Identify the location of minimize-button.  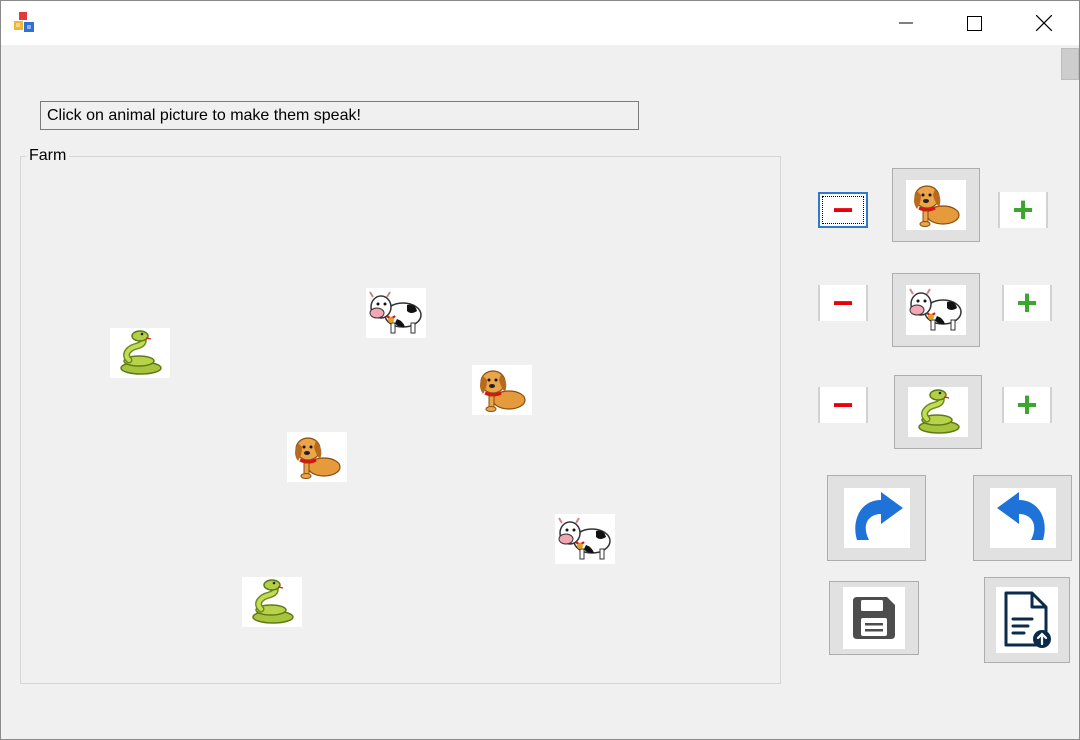
(906, 23).